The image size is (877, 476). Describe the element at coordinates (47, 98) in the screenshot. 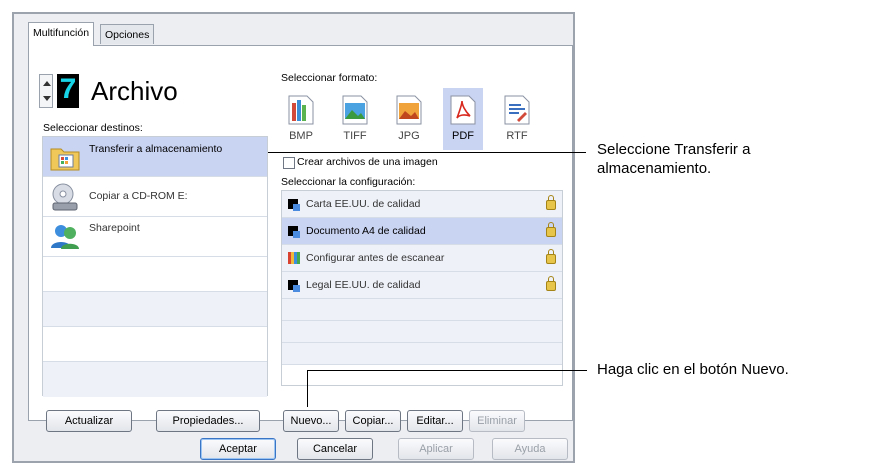

I see `spin-down-icon` at that location.